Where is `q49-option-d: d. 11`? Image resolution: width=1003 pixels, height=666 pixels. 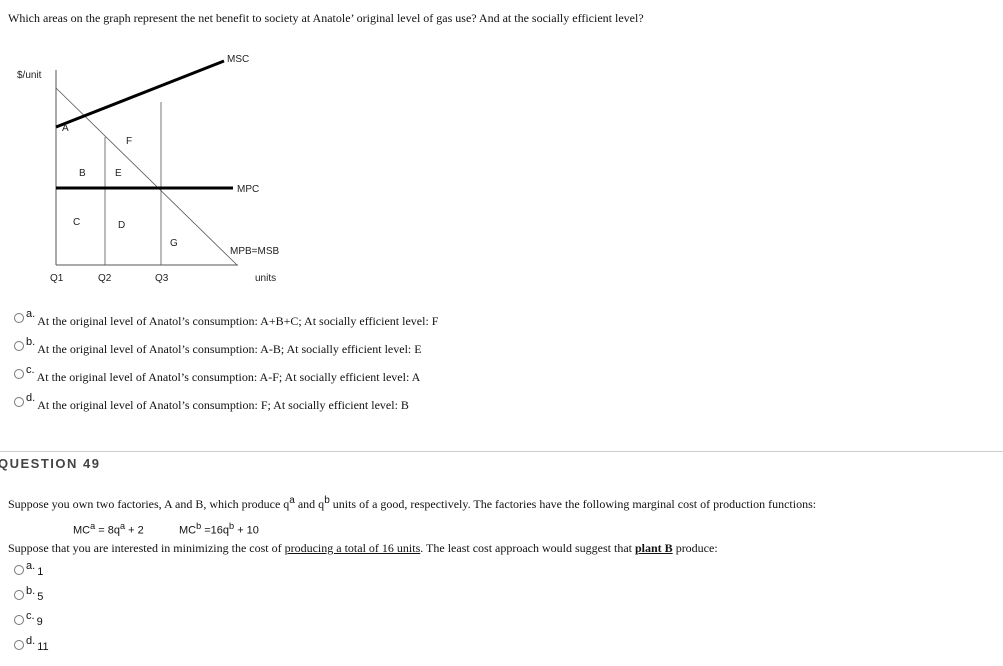 q49-option-d: d. 11 is located at coordinates (31, 644).